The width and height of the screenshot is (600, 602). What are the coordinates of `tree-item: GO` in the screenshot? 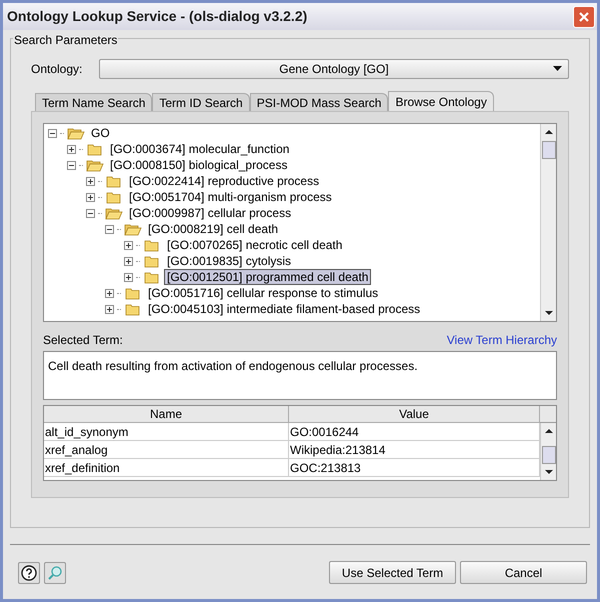 It's located at (100, 133).